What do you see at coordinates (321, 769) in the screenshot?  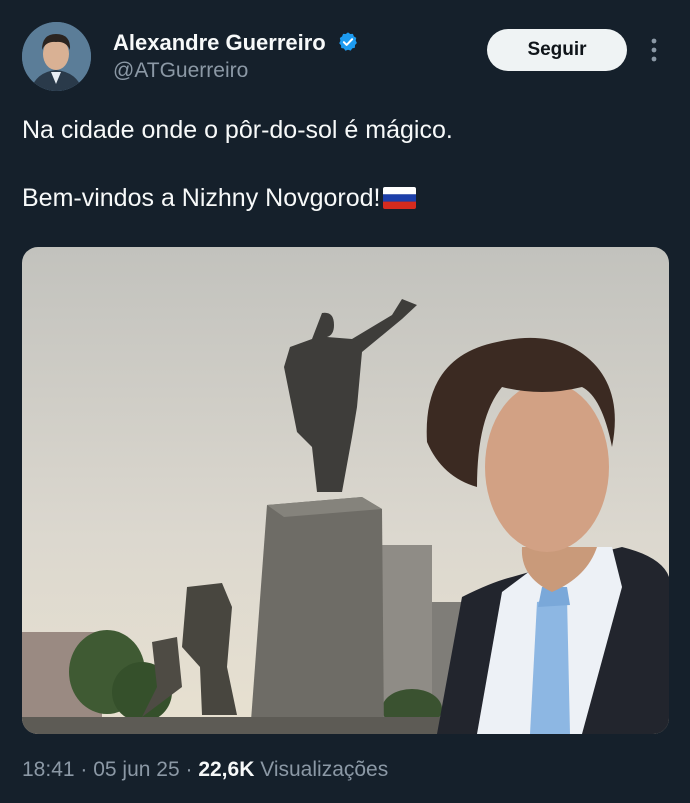 I see `views-label: Visualizações` at bounding box center [321, 769].